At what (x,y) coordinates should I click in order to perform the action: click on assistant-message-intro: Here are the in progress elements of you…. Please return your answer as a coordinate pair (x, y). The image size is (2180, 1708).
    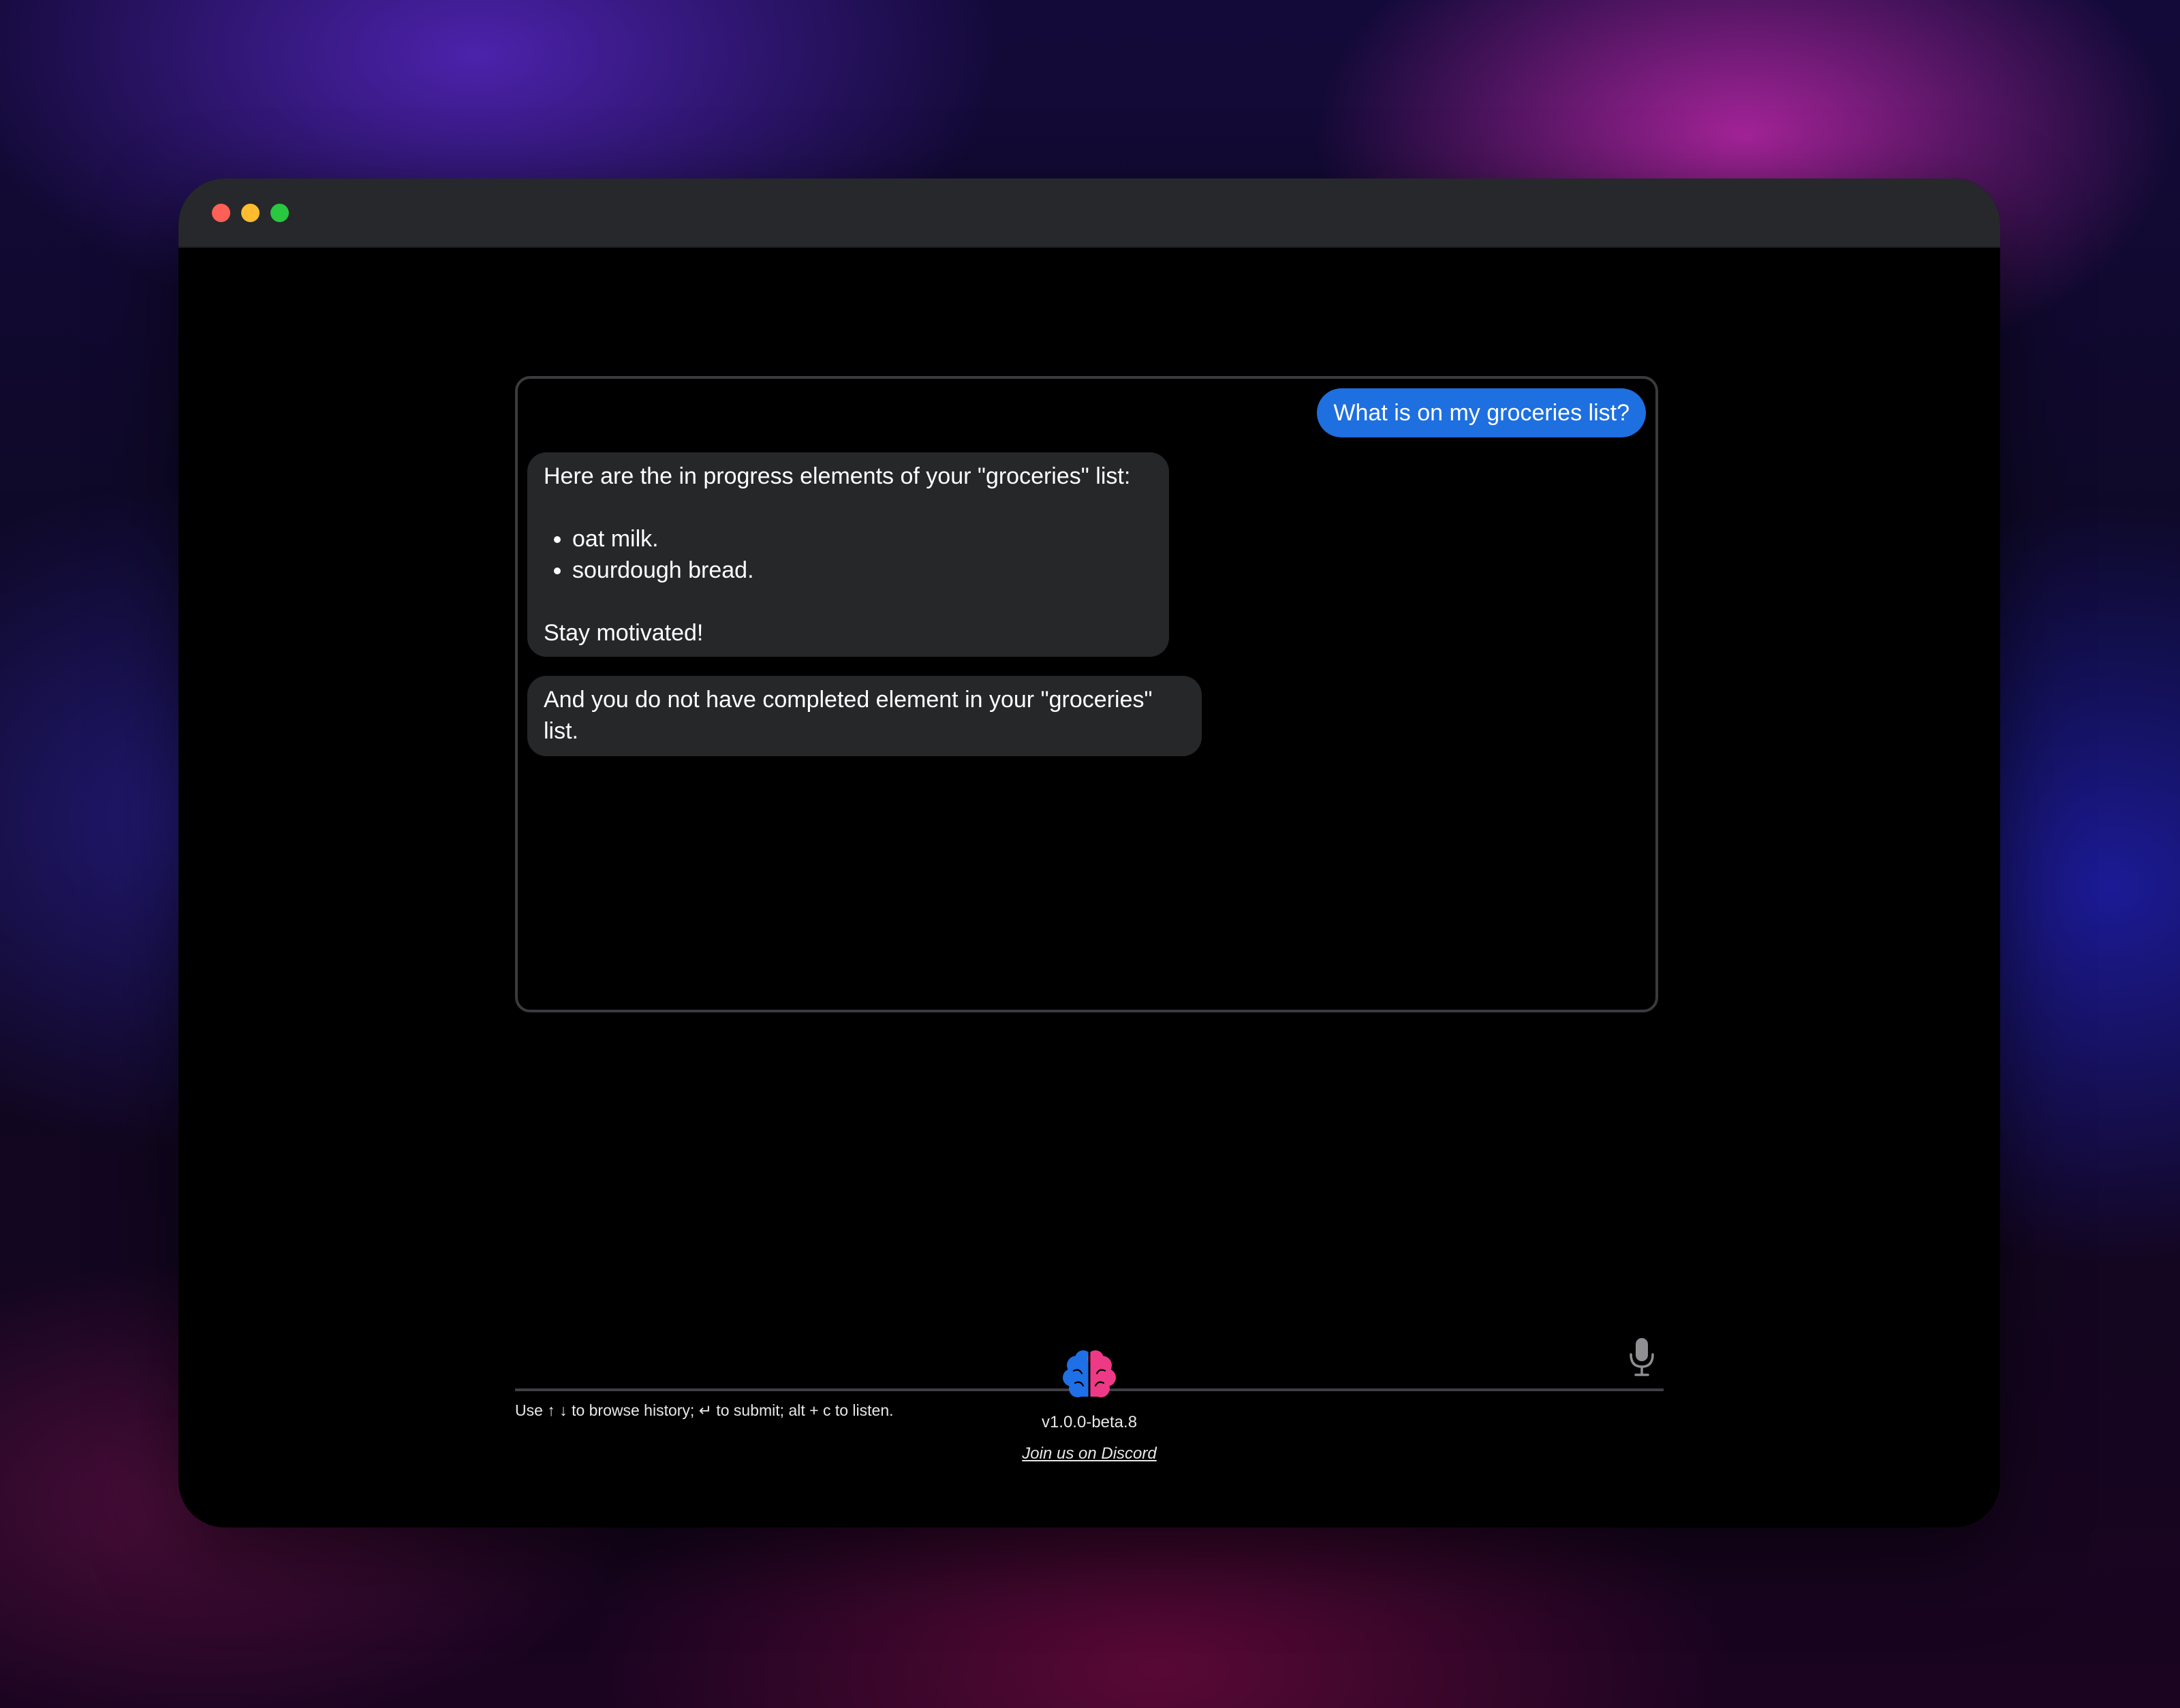
    Looking at the image, I should click on (837, 476).